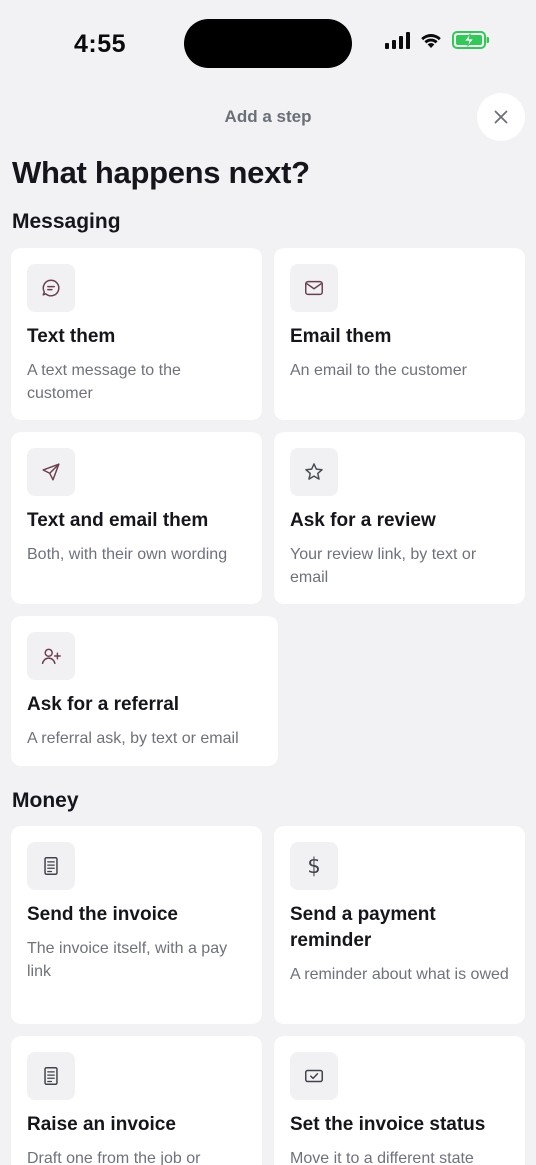 Image resolution: width=536 pixels, height=1165 pixels. What do you see at coordinates (399, 334) in the screenshot?
I see `option-card-email-them: Email them An email to the customer` at bounding box center [399, 334].